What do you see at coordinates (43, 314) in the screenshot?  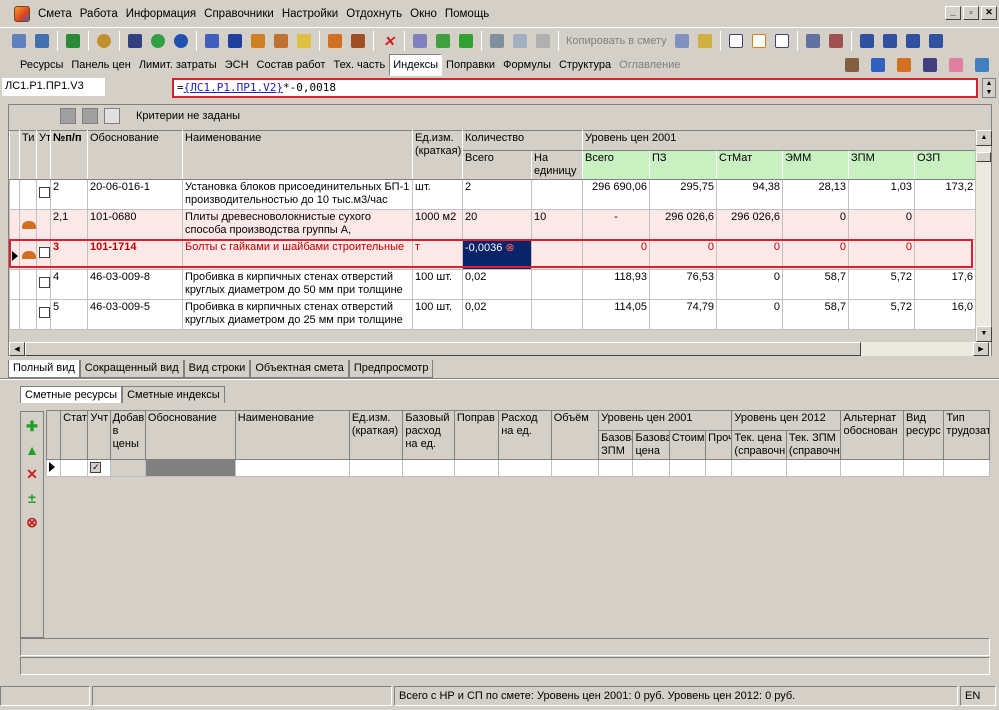 I see `row-counted` at bounding box center [43, 314].